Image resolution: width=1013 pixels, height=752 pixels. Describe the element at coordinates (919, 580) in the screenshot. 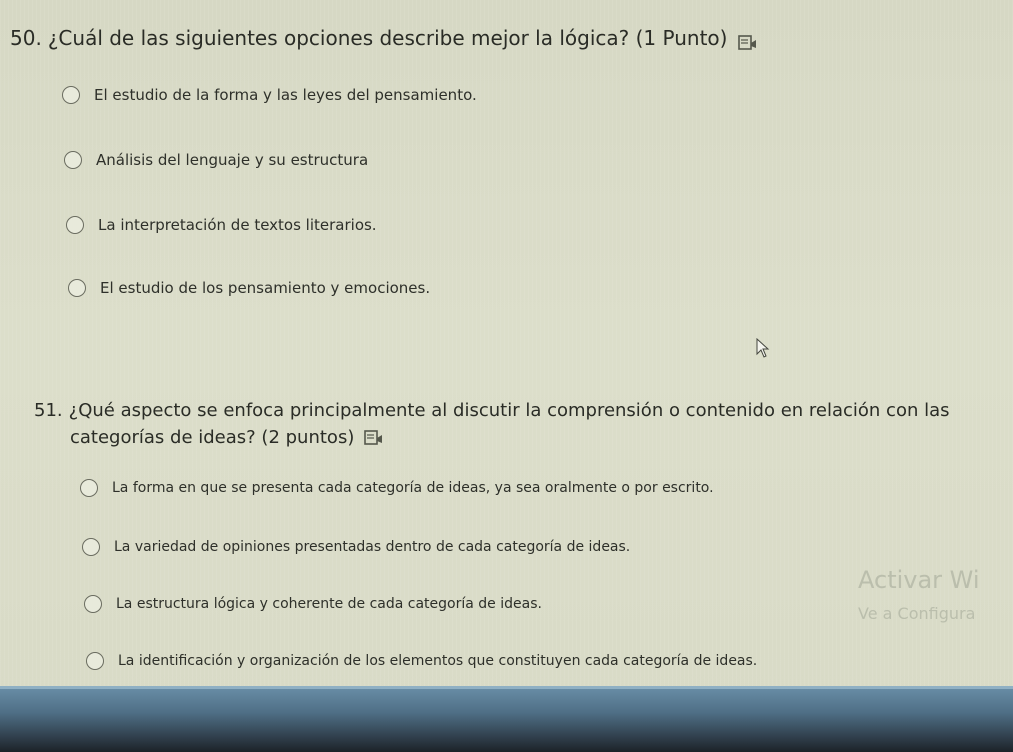

I see `activation-watermark-title: Activar Wi` at that location.